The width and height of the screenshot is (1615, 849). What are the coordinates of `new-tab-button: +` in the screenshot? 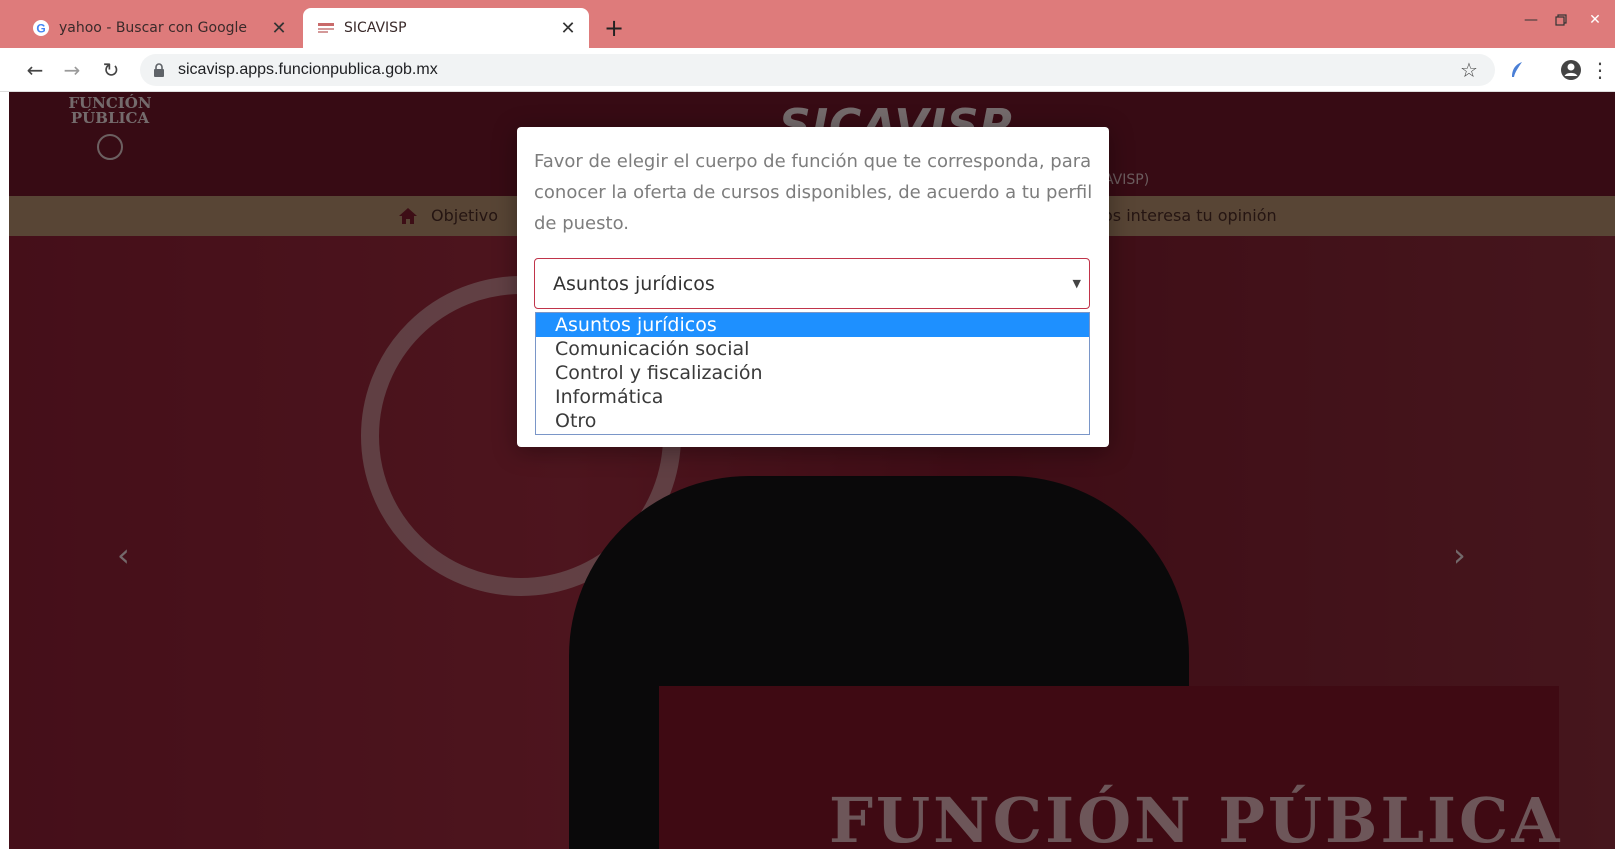 It's located at (614, 28).